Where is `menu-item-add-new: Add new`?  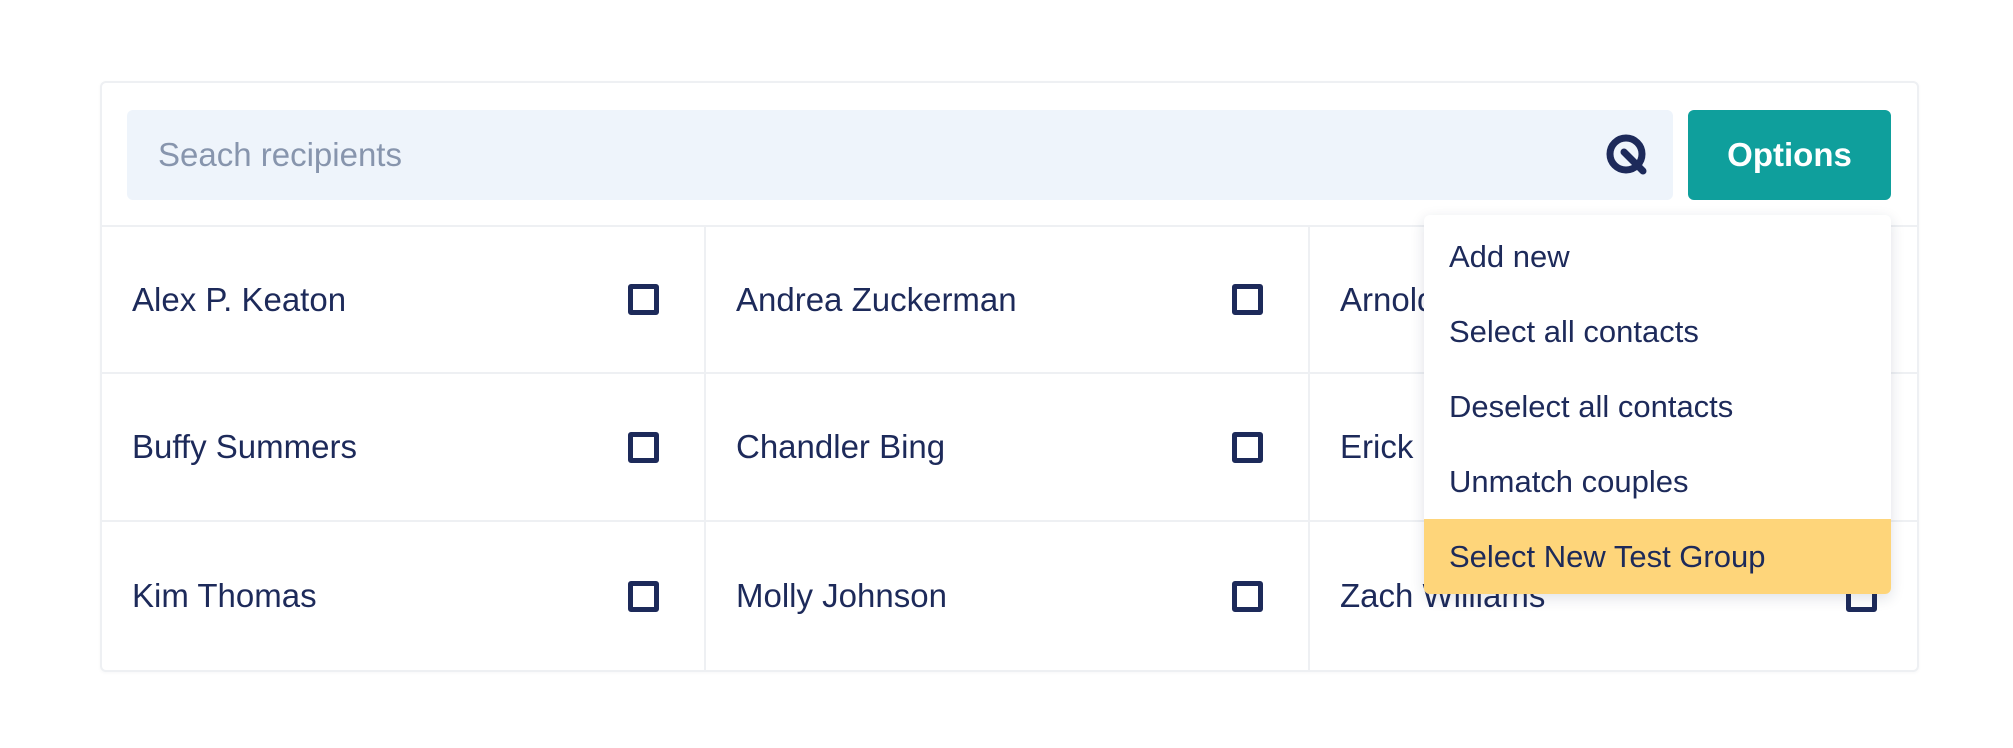 menu-item-add-new: Add new is located at coordinates (1657, 256).